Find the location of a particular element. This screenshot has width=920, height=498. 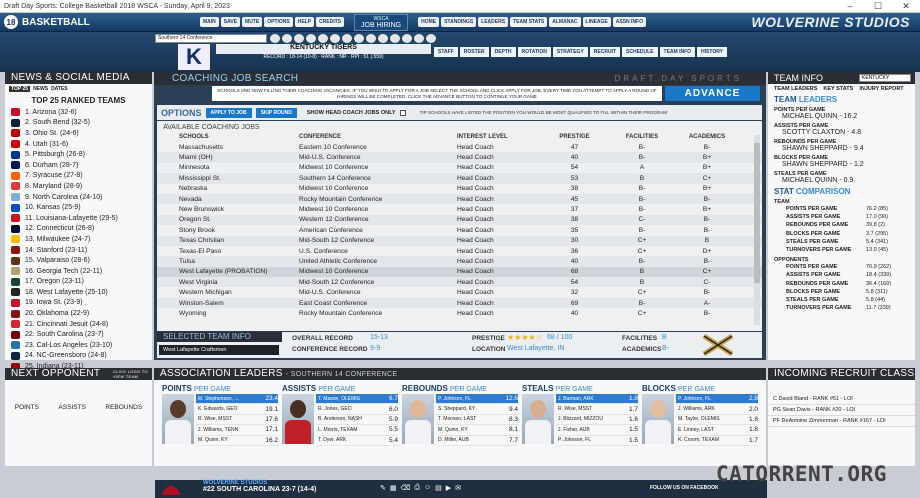

play-icon: ▶ is located at coordinates (448, 488).